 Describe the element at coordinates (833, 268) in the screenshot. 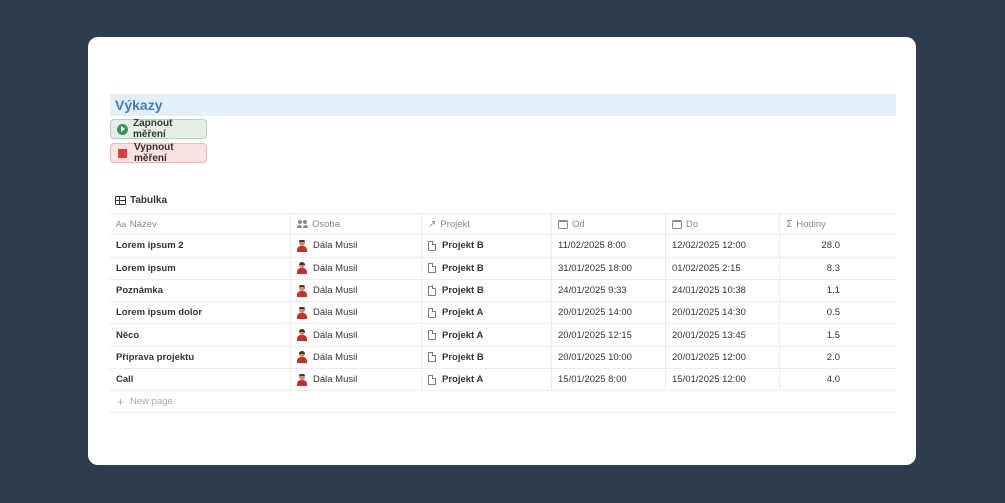

I see `hours-value: 8.3` at that location.